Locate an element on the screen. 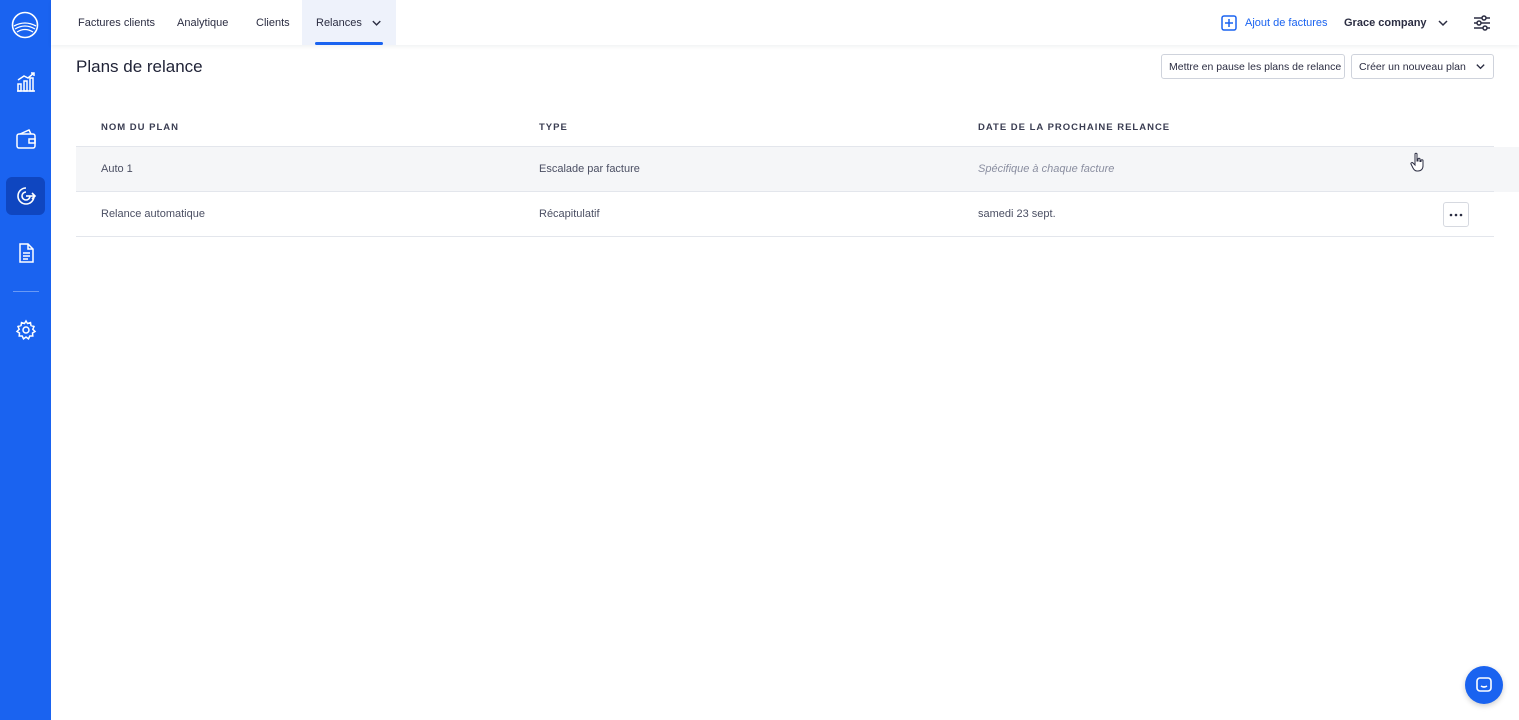 The height and width of the screenshot is (720, 1519). row-more-actions-button is located at coordinates (1456, 214).